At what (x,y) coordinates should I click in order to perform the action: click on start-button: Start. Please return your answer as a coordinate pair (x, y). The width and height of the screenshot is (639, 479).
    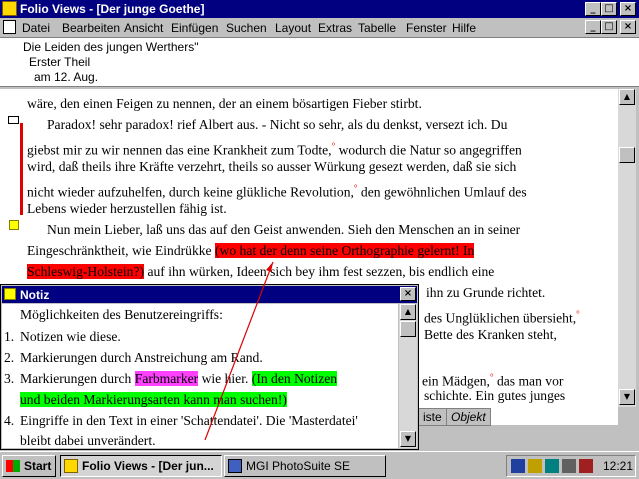
    Looking at the image, I should click on (29, 466).